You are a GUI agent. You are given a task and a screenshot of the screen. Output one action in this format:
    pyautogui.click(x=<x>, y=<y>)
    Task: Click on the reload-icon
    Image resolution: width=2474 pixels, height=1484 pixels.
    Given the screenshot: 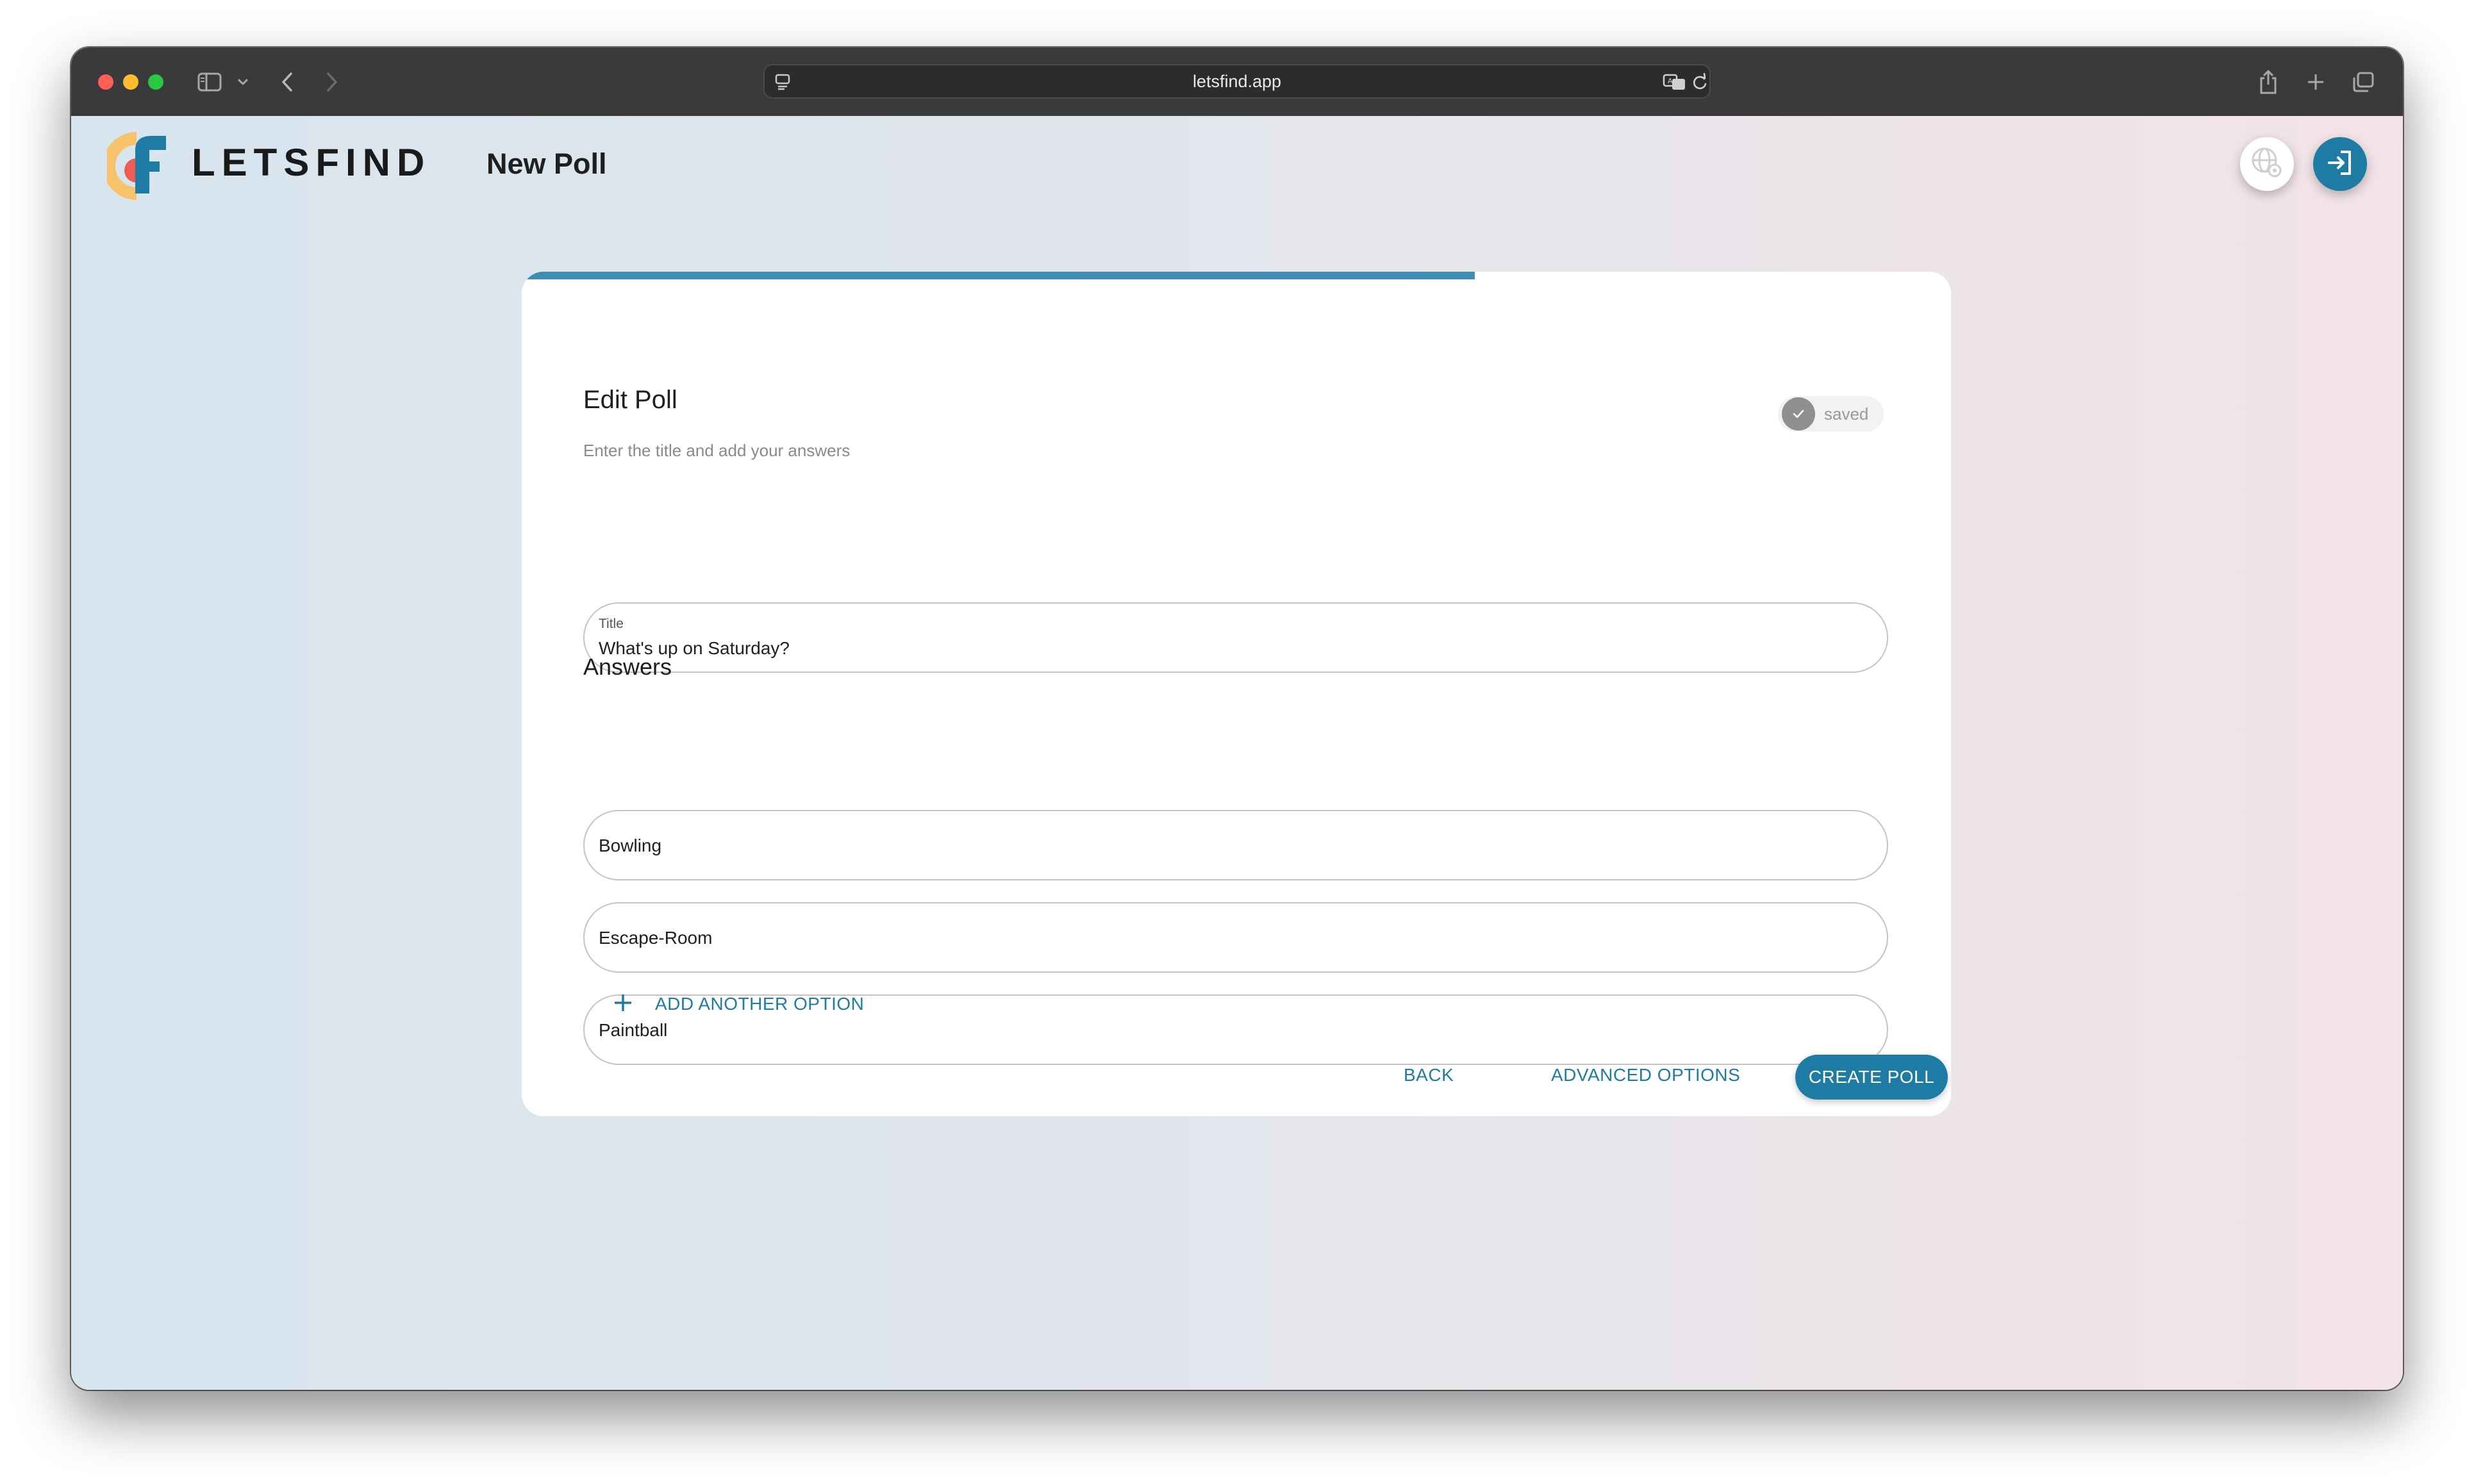 What is the action you would take?
    pyautogui.click(x=1699, y=82)
    